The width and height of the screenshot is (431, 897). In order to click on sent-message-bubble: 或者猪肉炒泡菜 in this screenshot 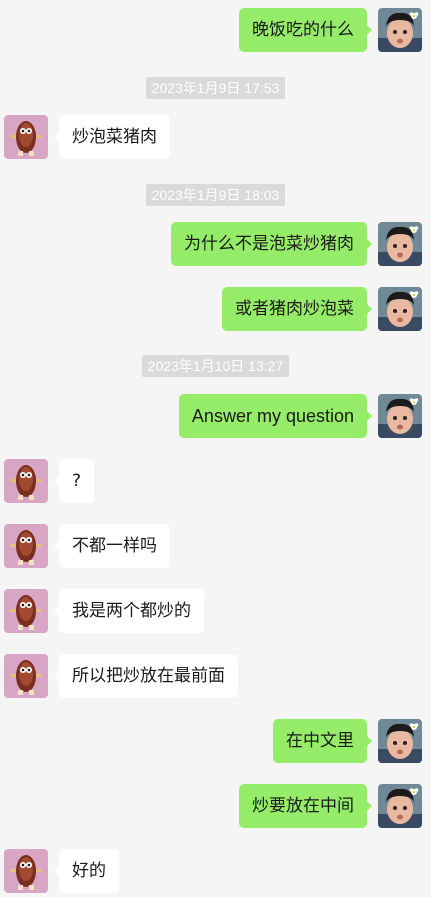, I will do `click(297, 309)`.